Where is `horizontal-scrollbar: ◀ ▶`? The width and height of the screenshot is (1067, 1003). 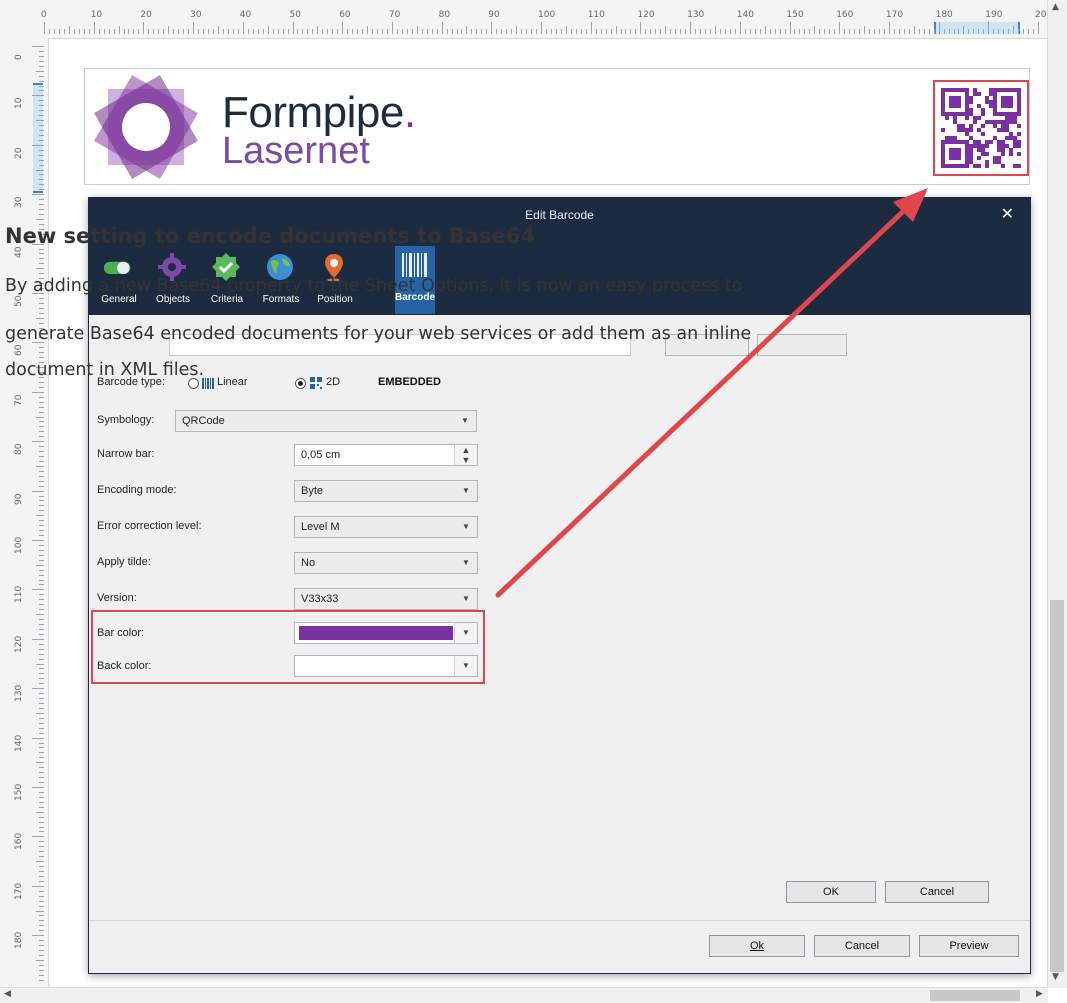 horizontal-scrollbar: ◀ ▶ is located at coordinates (524, 995).